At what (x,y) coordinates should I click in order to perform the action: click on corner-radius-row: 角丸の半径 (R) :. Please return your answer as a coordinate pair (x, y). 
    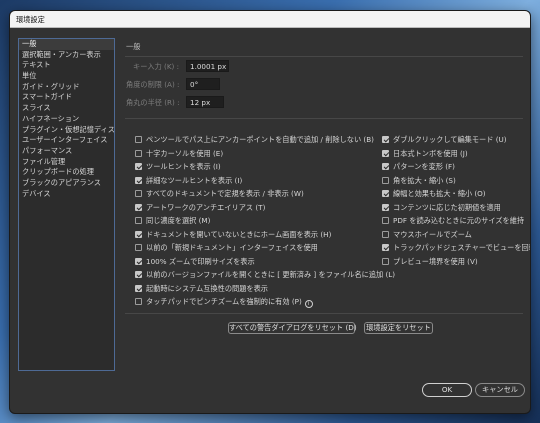
    Looking at the image, I should click on (225, 102).